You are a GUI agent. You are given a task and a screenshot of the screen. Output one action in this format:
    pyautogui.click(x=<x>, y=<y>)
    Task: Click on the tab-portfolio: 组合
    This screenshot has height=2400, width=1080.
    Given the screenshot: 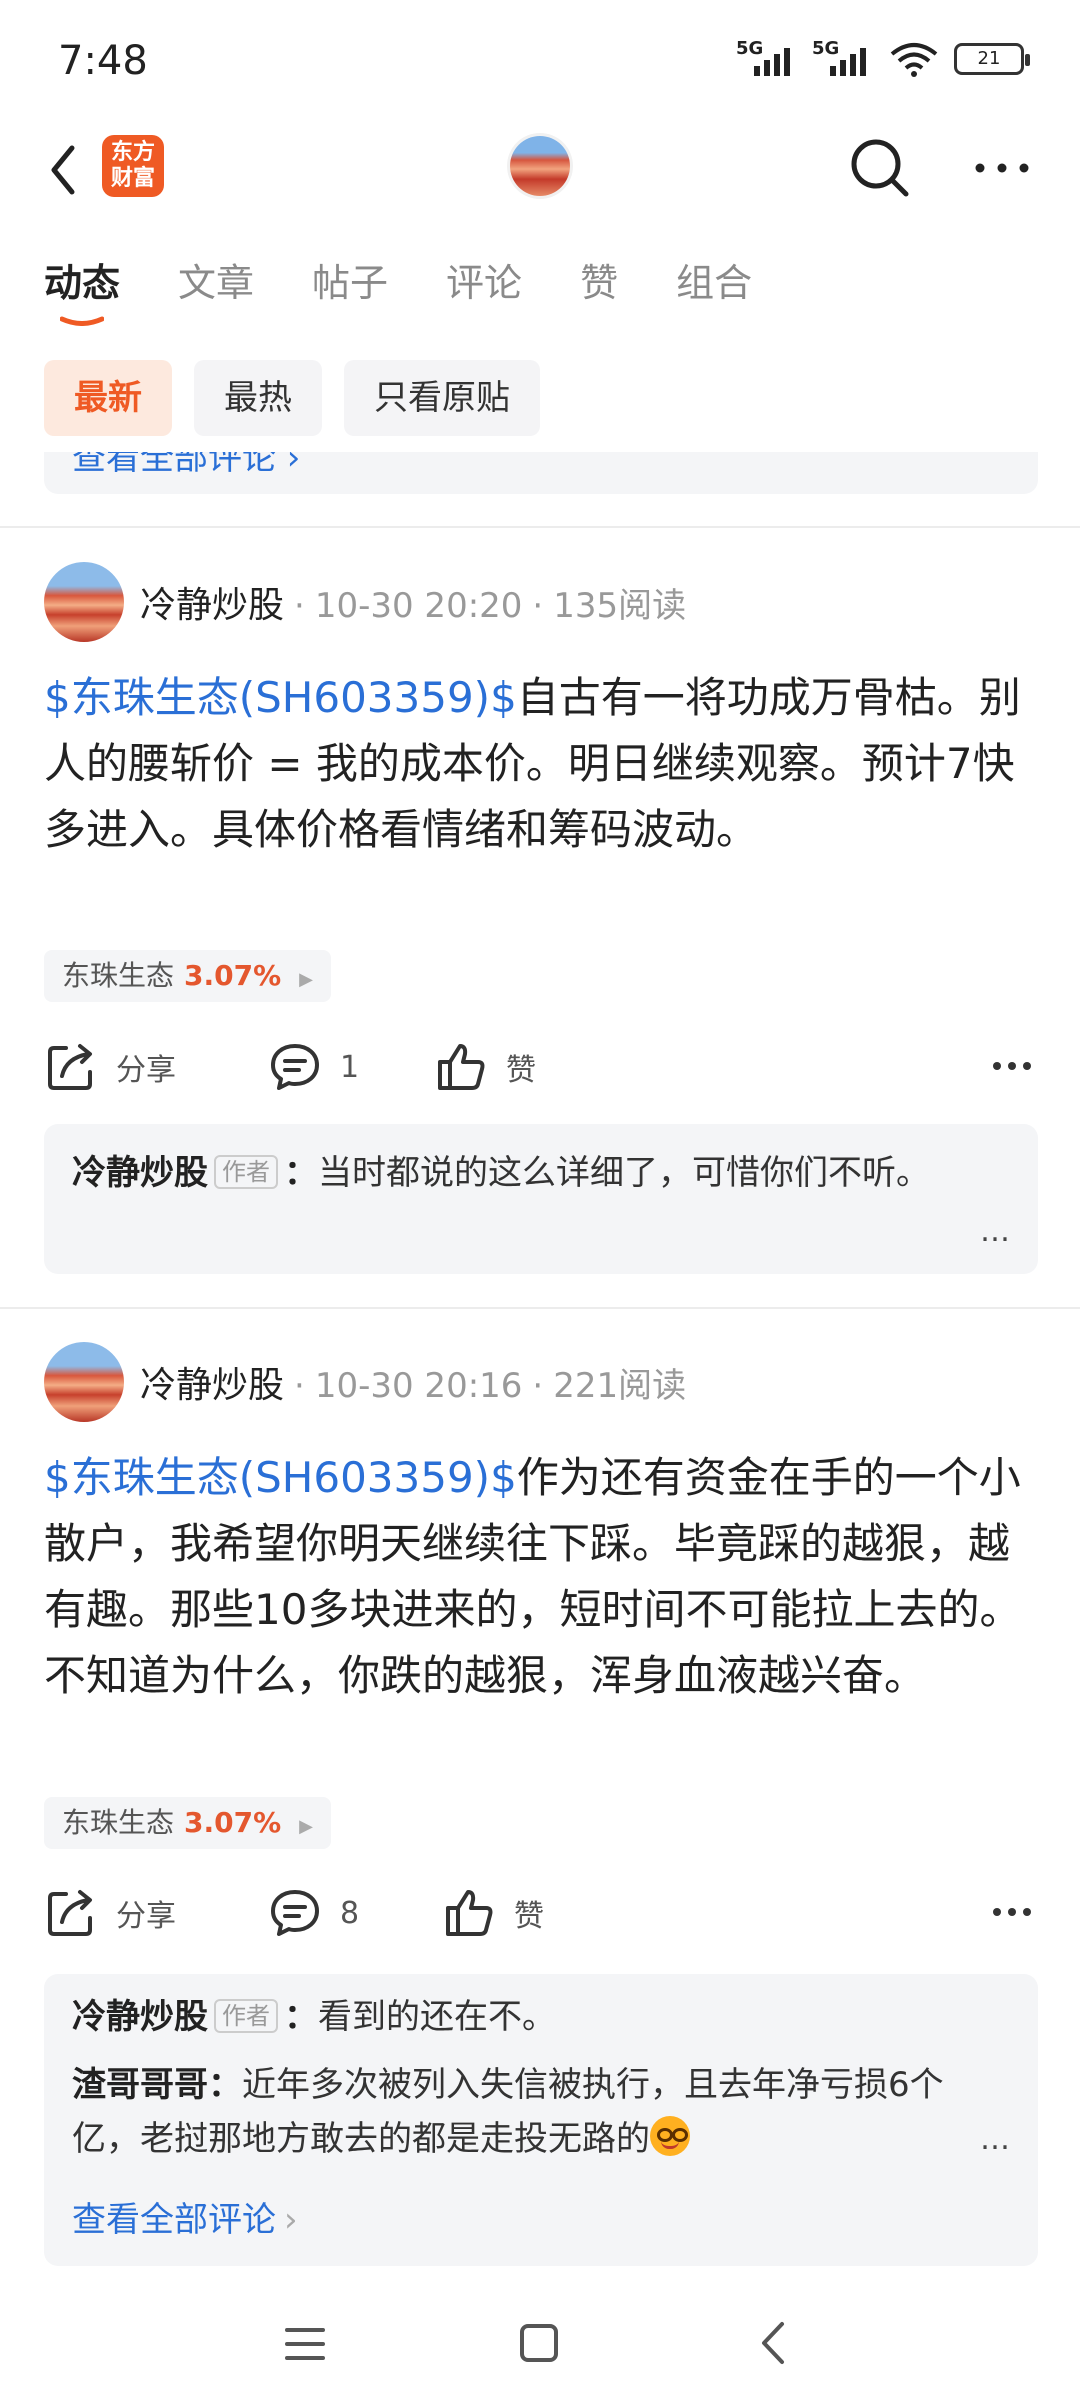 What is the action you would take?
    pyautogui.click(x=714, y=282)
    